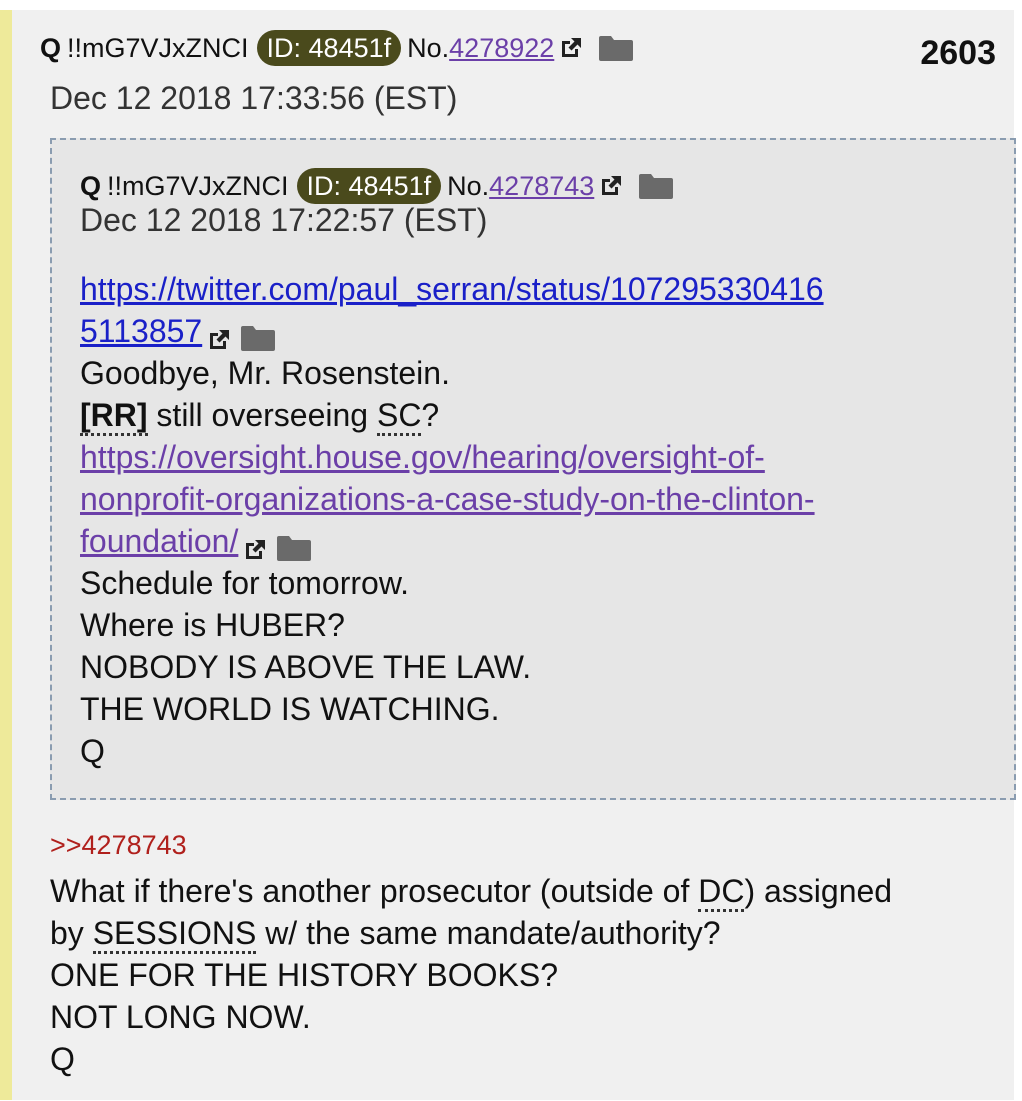 The width and height of the screenshot is (1022, 1101). I want to click on post-number-link: 4278922, so click(501, 48).